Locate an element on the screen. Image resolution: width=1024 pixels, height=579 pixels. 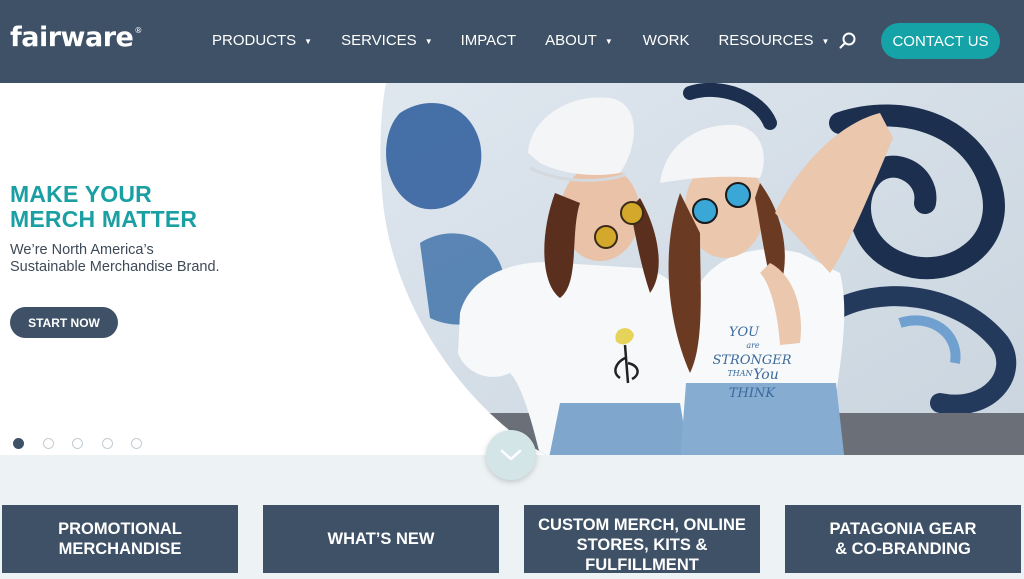
shirt-text-line-5: You is located at coordinates (765, 375).